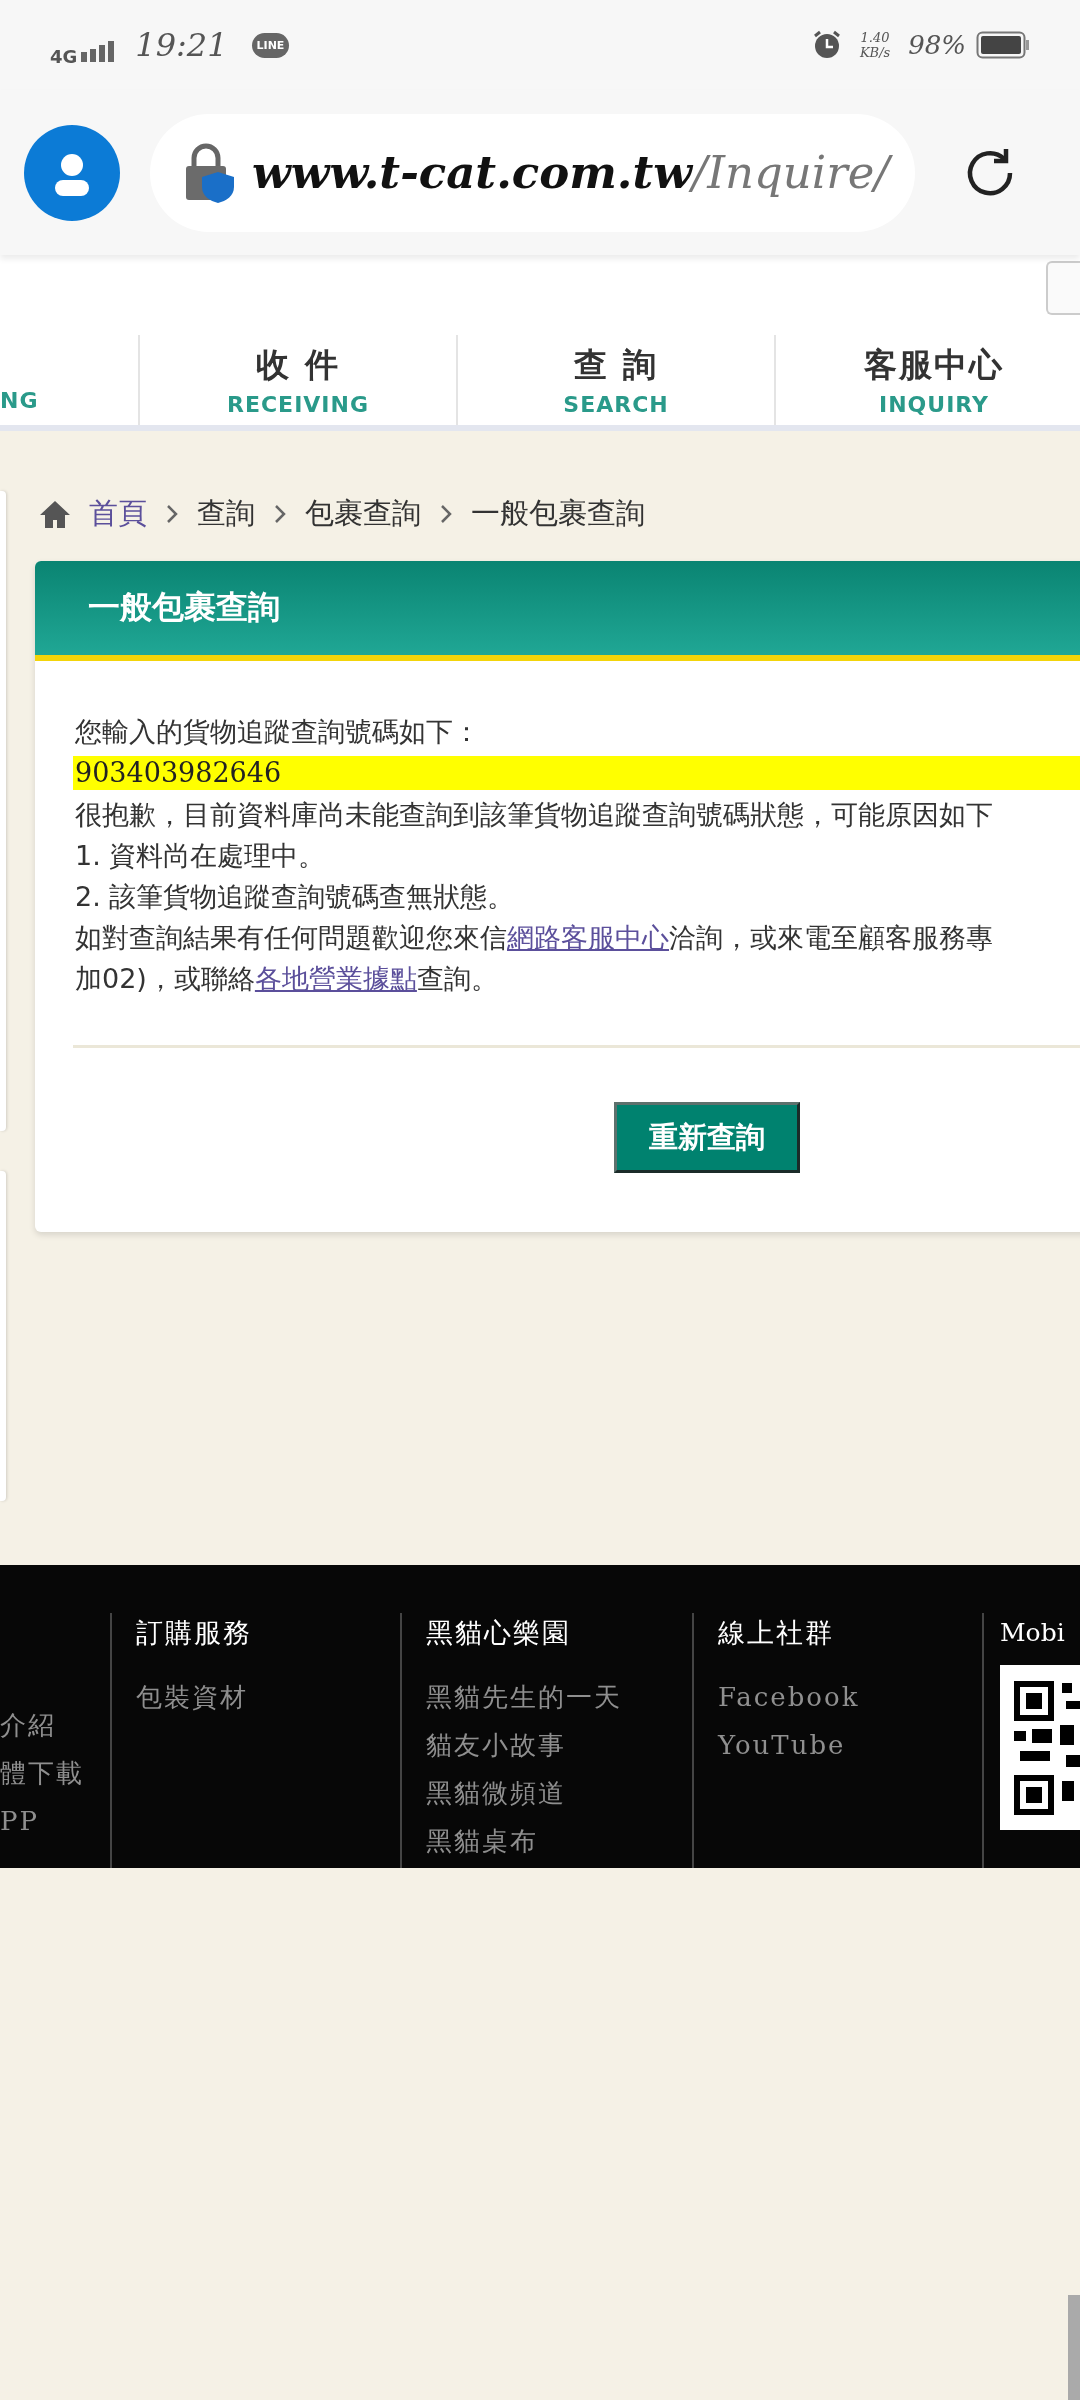 The width and height of the screenshot is (1080, 2400). I want to click on contact-text: 如對查詢結果有任何問題歡迎您來信網路客服中心洽詢，或來電至顧客服務專, so click(534, 938).